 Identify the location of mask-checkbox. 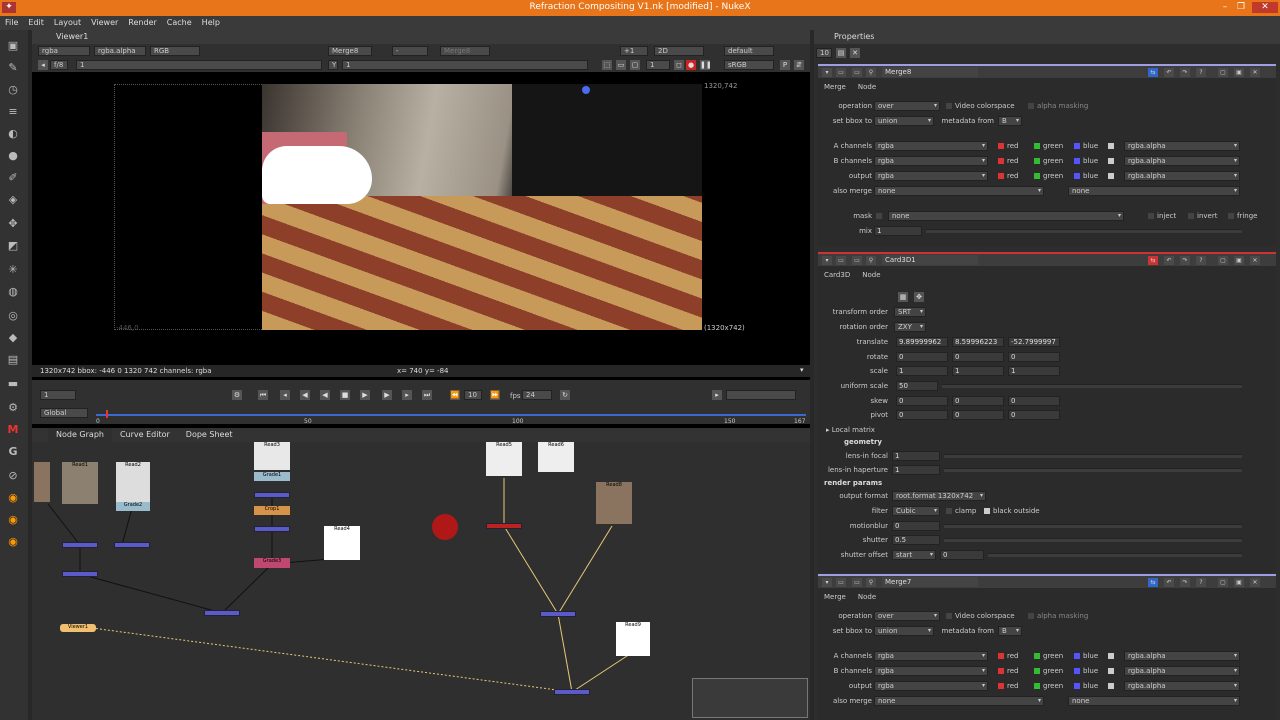
(880, 216).